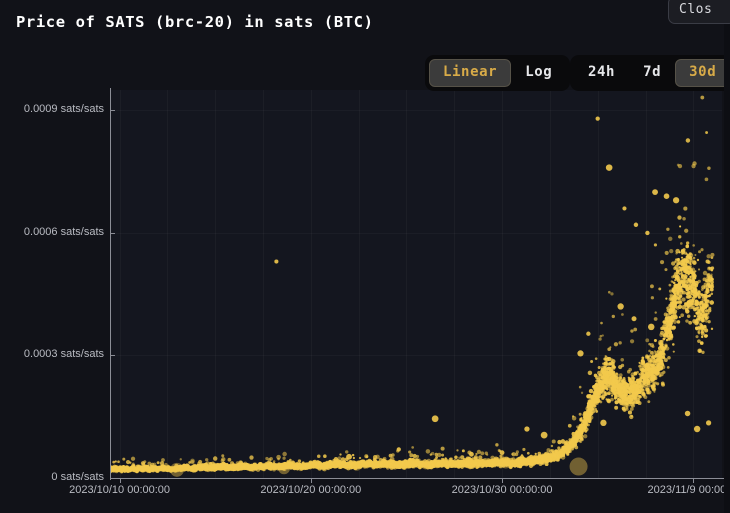 Image resolution: width=730 pixels, height=513 pixels. Describe the element at coordinates (110, 284) in the screenshot. I see `y-axis-line` at that location.